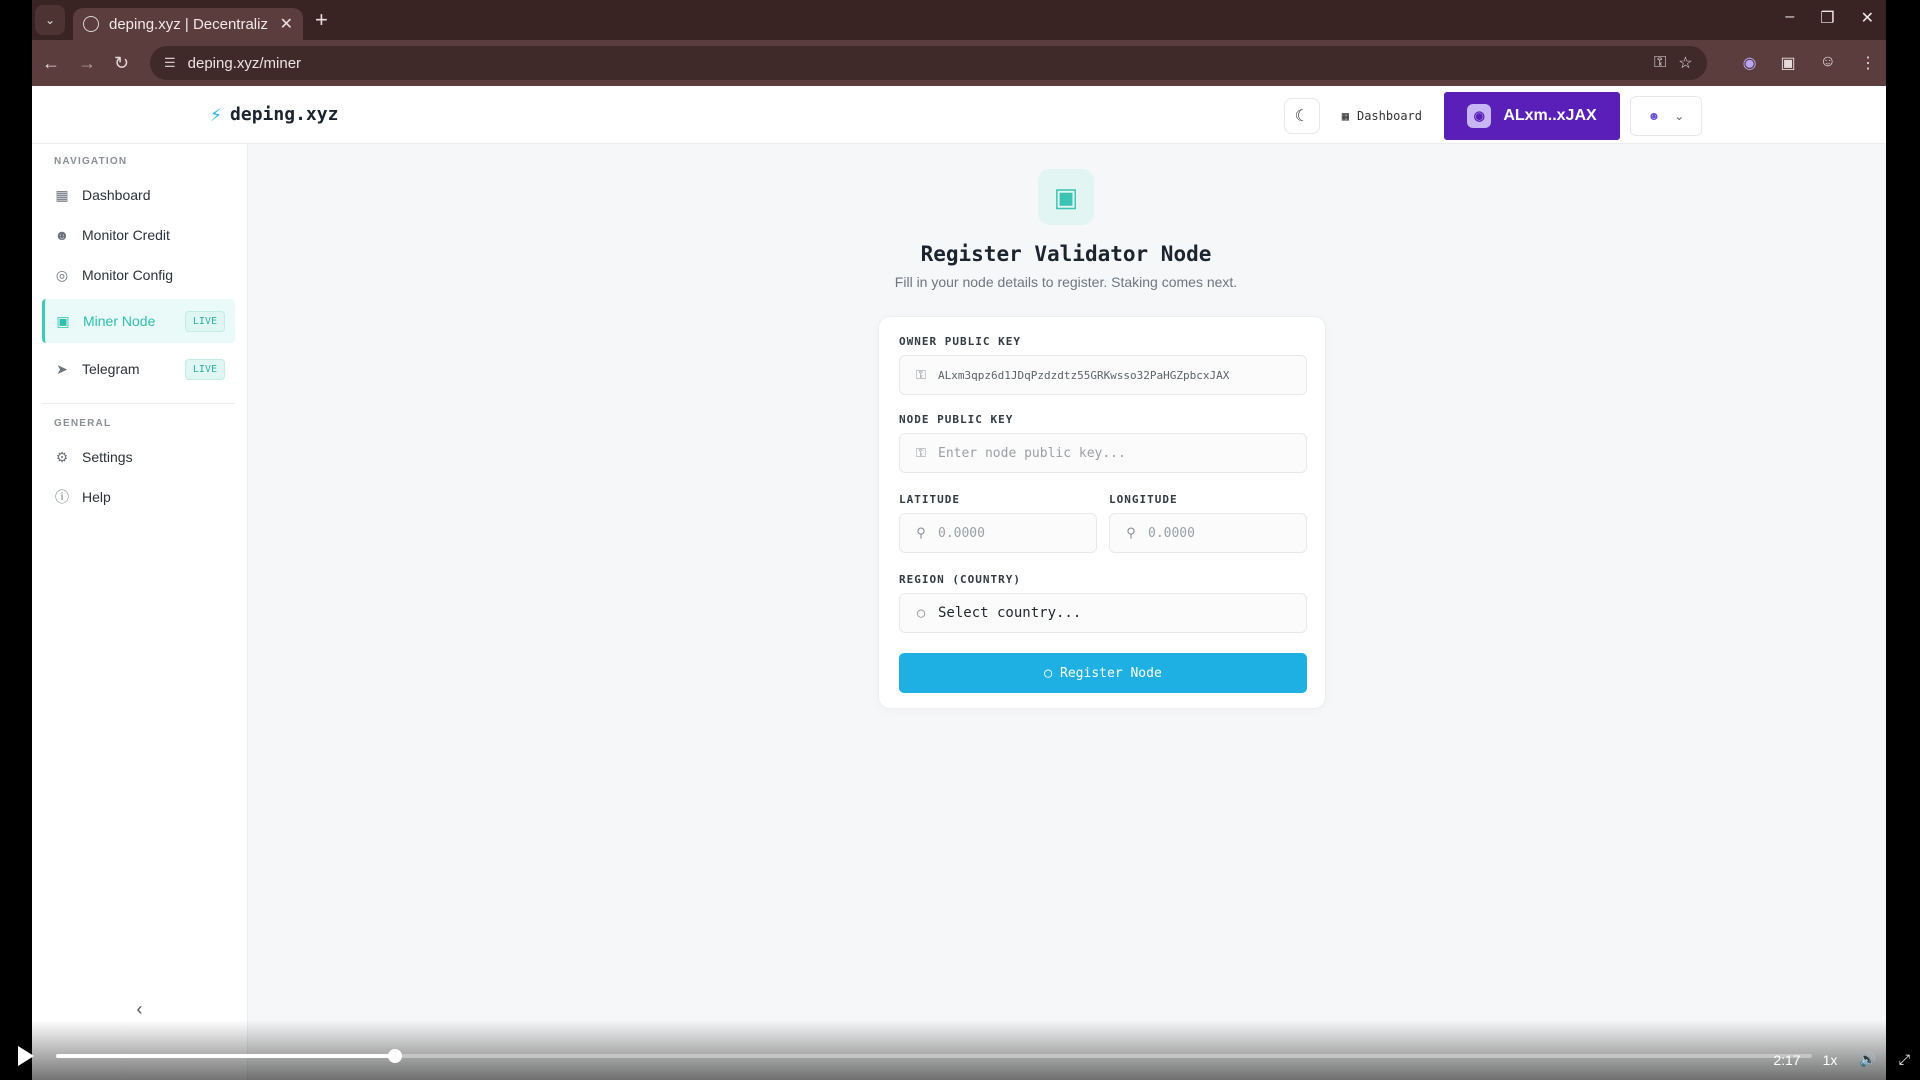 Image resolution: width=1920 pixels, height=1080 pixels. Describe the element at coordinates (244, 63) in the screenshot. I see `url-text: deping.xyz/miner` at that location.